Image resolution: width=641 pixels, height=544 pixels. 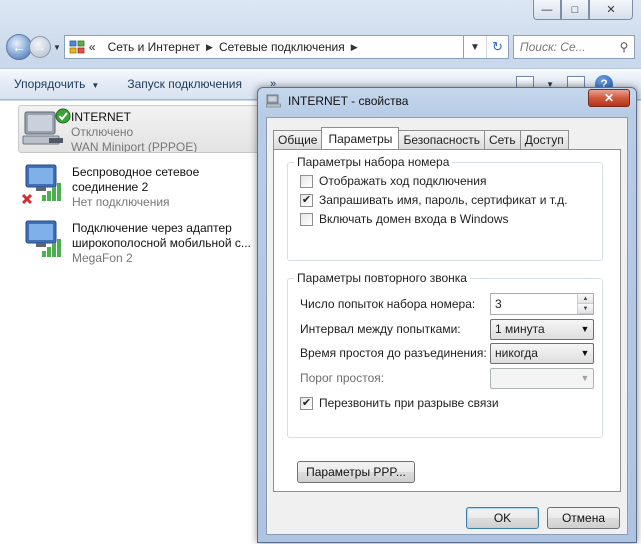 What do you see at coordinates (393, 353) in the screenshot?
I see `idle-time-label: Время простоя до разъединения:` at bounding box center [393, 353].